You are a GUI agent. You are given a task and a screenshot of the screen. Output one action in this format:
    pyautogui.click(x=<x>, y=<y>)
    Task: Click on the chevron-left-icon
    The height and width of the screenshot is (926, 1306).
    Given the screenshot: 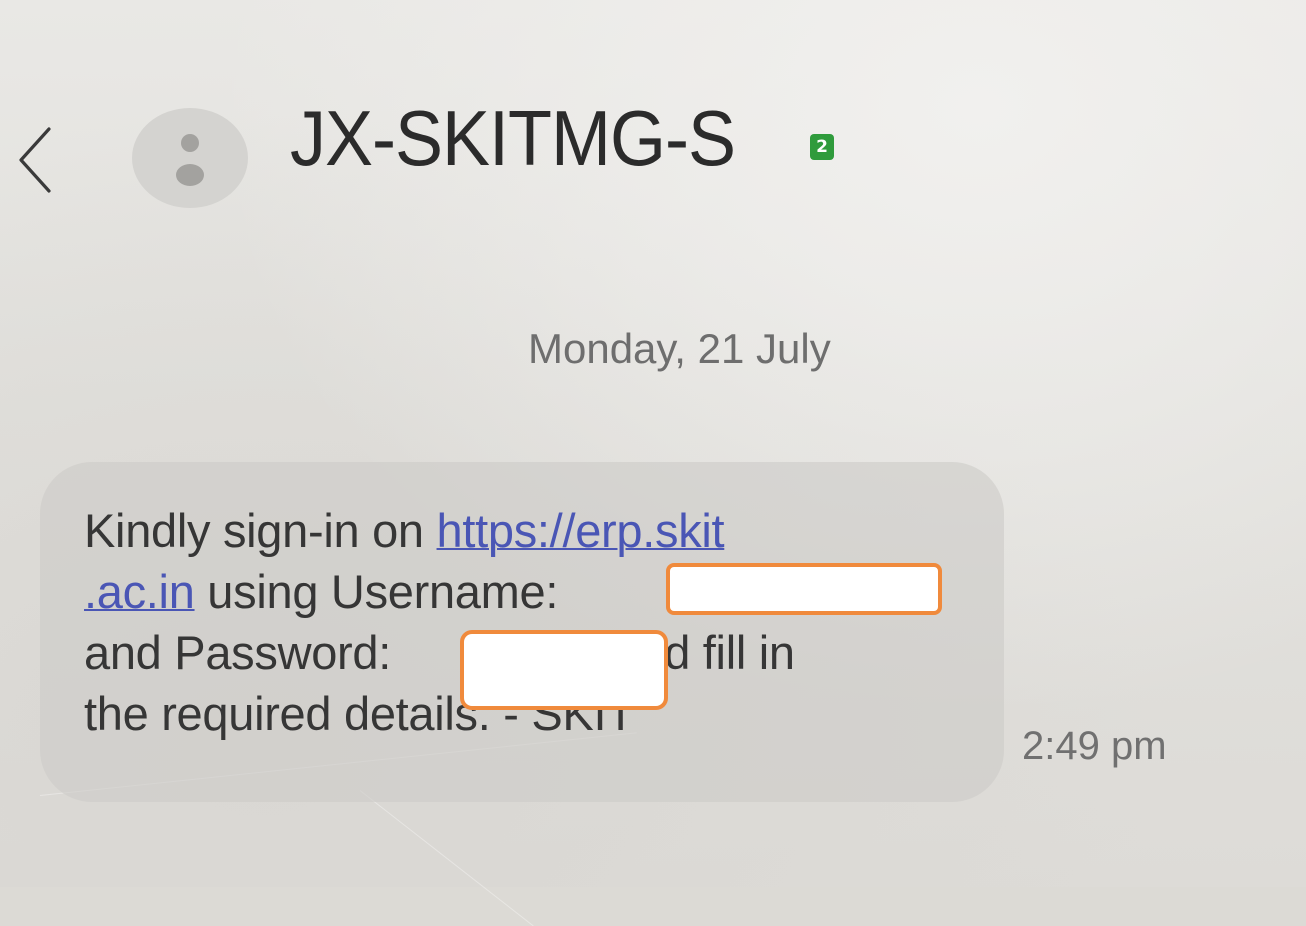 What is the action you would take?
    pyautogui.click(x=35, y=160)
    